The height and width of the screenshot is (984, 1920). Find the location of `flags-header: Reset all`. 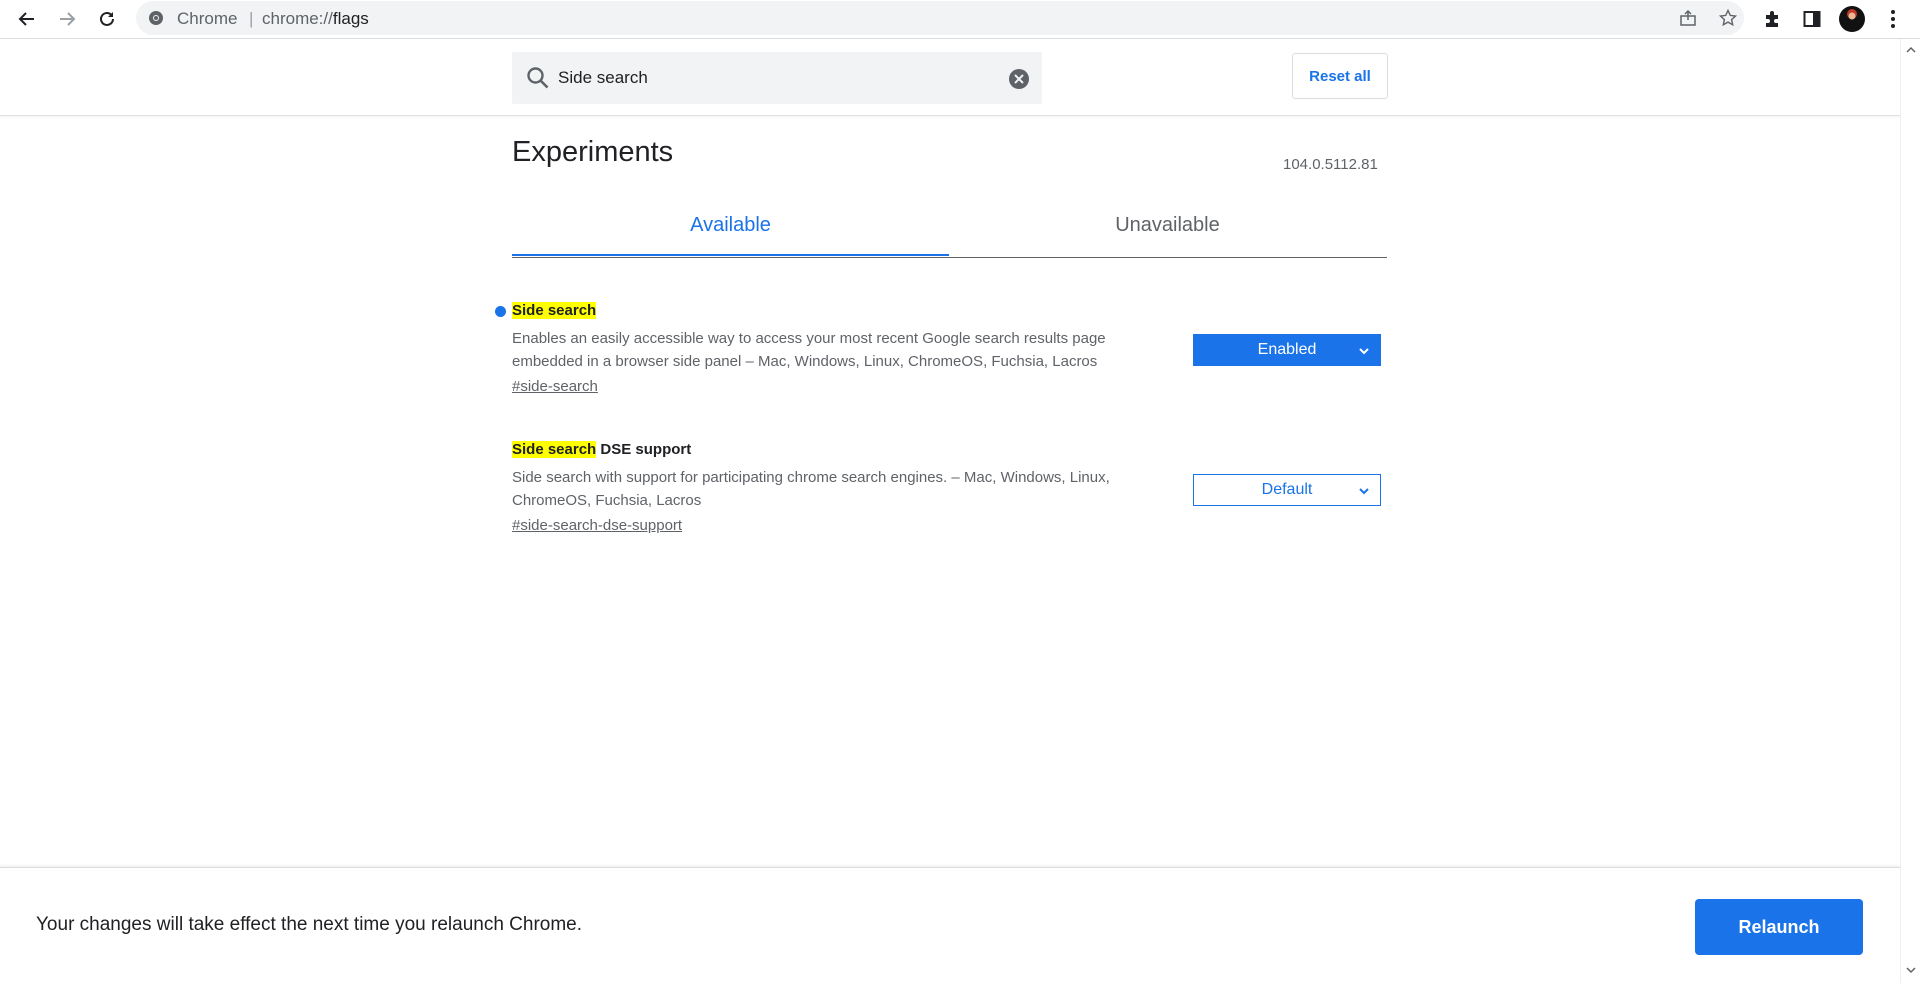

flags-header: Reset all is located at coordinates (950, 77).